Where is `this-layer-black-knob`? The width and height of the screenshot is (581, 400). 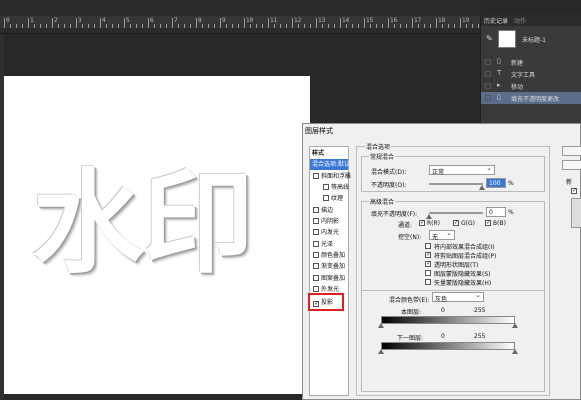
this-layer-black-knob is located at coordinates (381, 325).